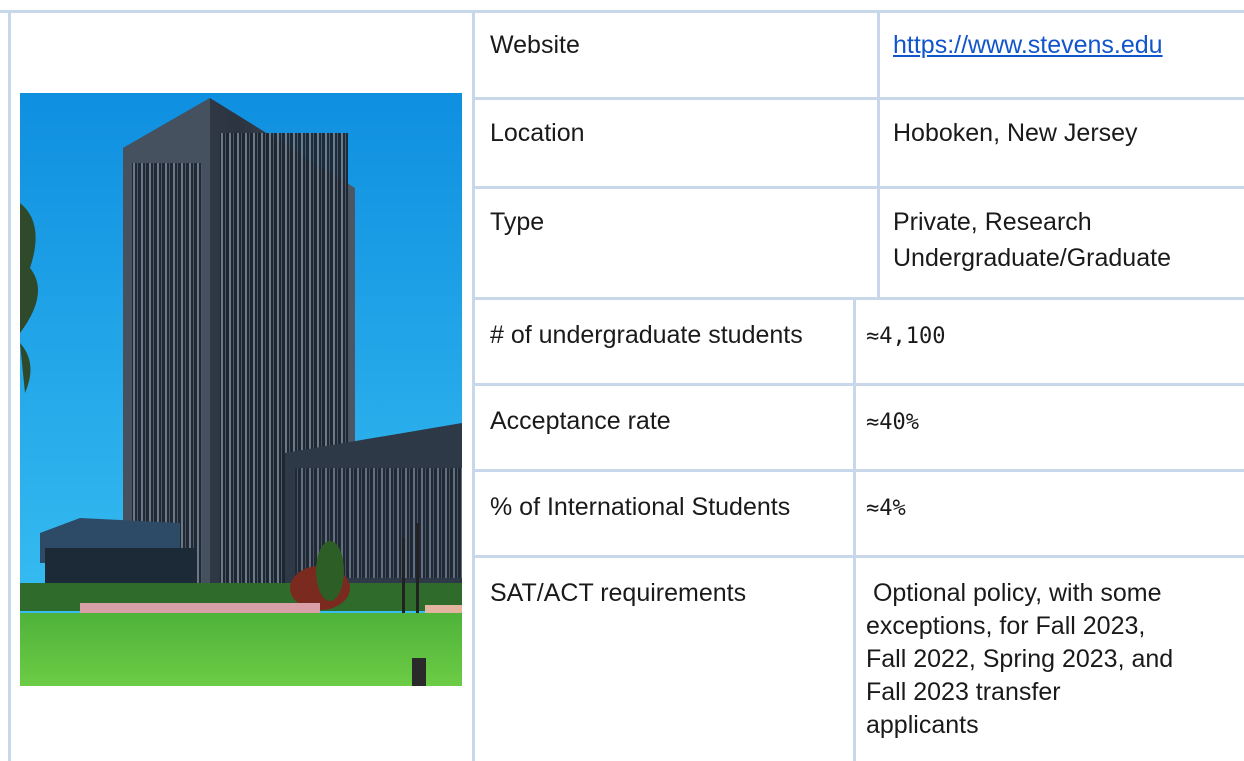  Describe the element at coordinates (906, 336) in the screenshot. I see `value-undergraduate-students: ≈4,100` at that location.